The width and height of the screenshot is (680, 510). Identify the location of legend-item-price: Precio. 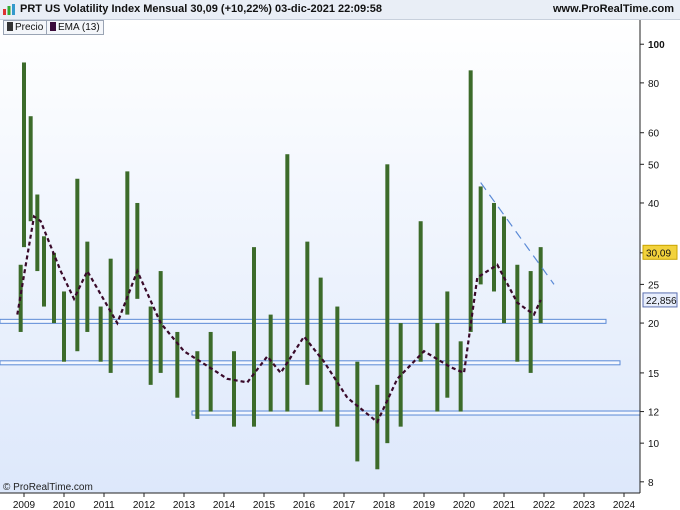
(25, 27).